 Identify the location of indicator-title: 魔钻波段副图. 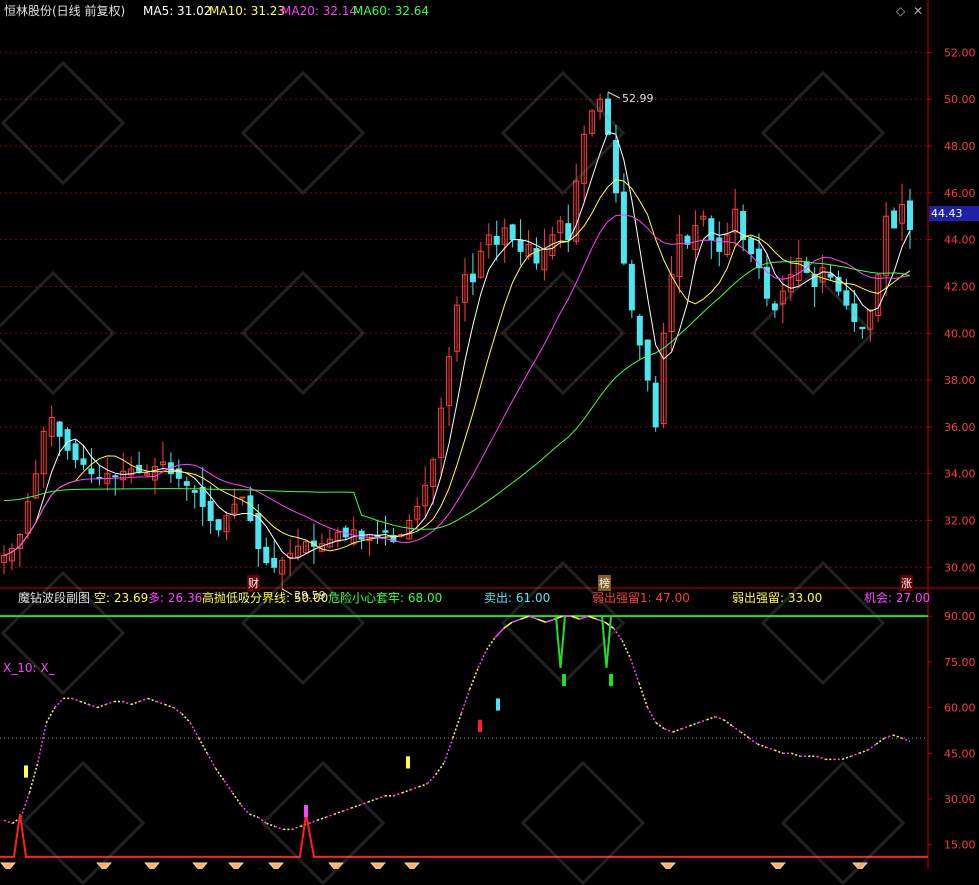
(54, 598).